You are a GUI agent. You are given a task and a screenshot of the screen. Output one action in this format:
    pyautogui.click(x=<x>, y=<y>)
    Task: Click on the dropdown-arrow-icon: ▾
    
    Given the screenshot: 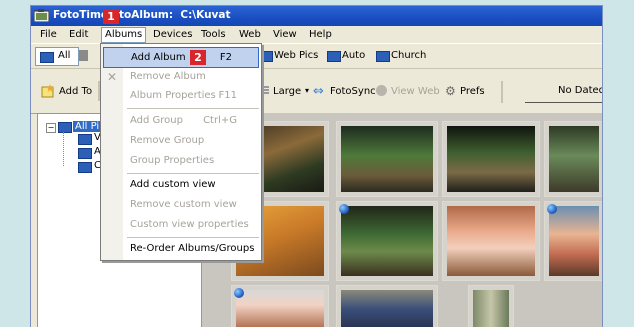 What is the action you would take?
    pyautogui.click(x=307, y=90)
    